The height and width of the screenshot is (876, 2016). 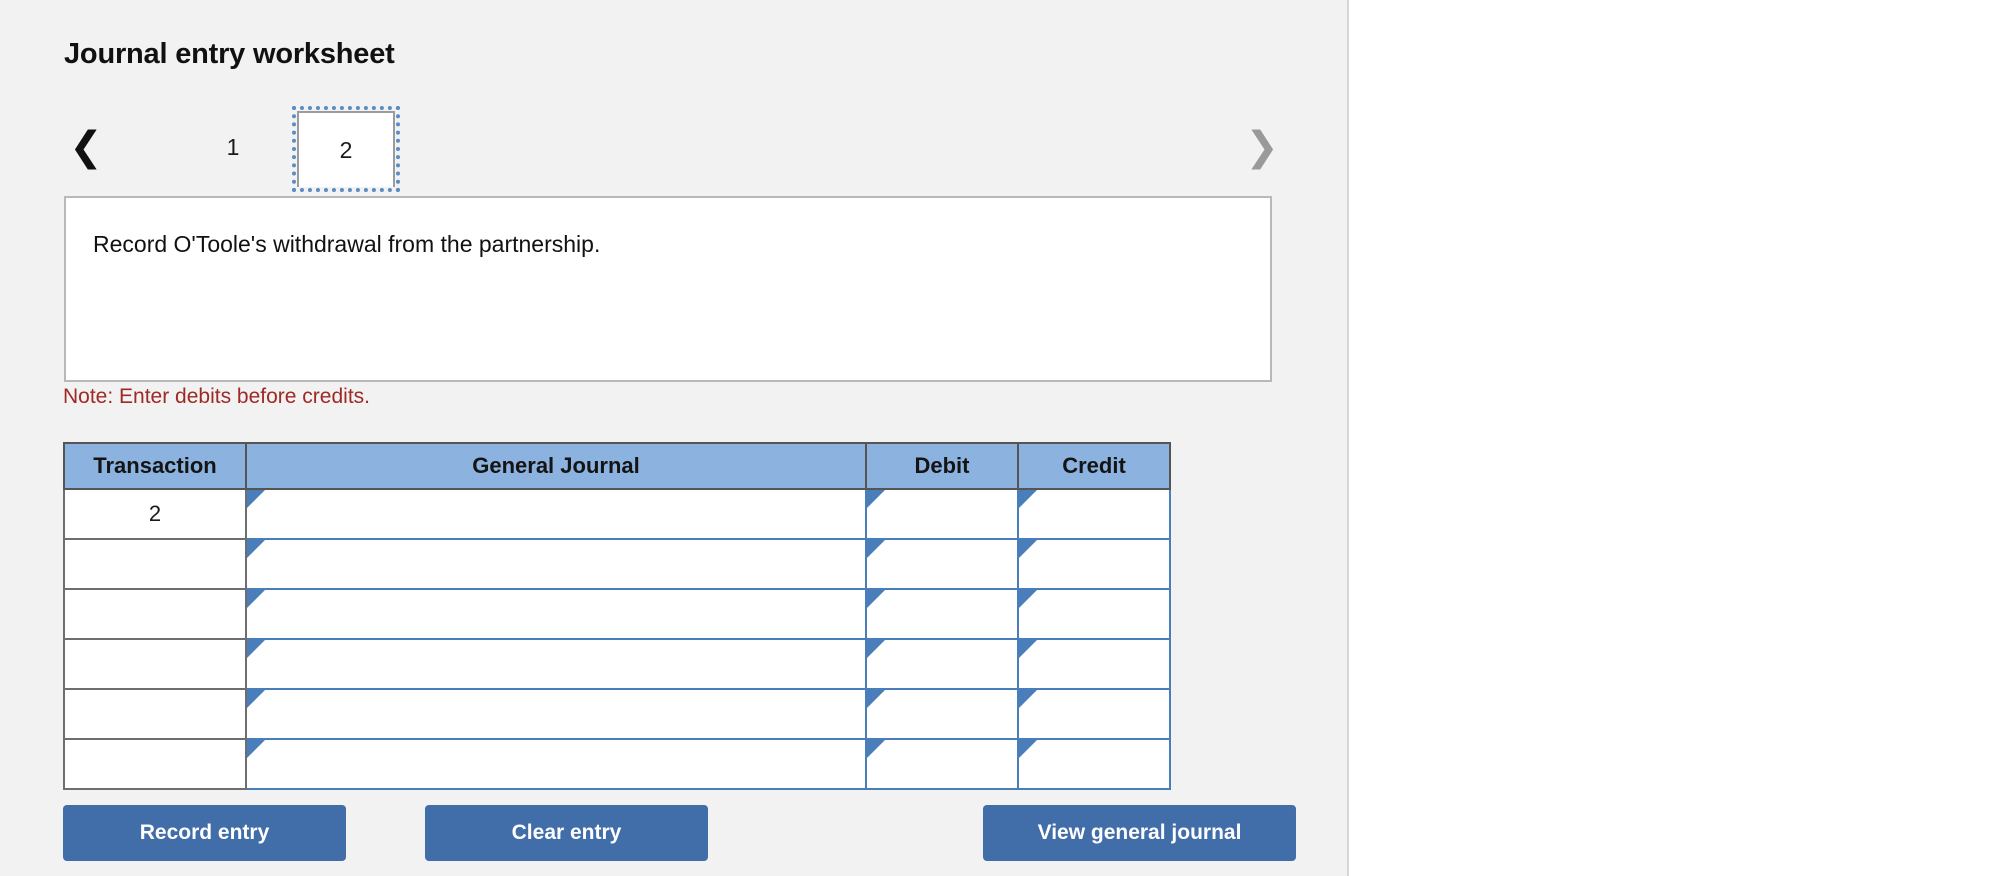 I want to click on worksheet-tab-2-label: 2, so click(x=346, y=149).